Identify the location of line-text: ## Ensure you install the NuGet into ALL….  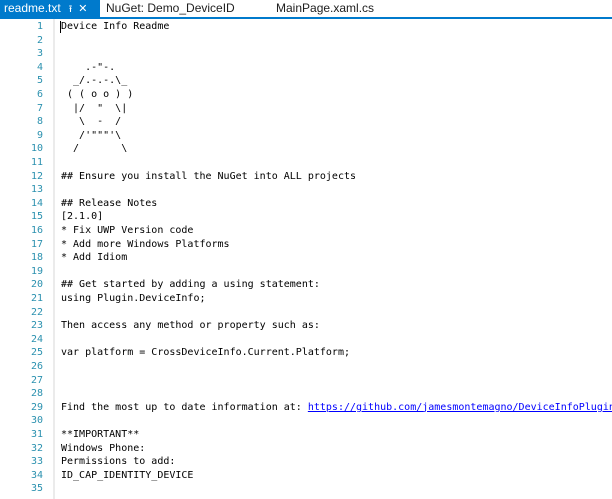
(208, 177).